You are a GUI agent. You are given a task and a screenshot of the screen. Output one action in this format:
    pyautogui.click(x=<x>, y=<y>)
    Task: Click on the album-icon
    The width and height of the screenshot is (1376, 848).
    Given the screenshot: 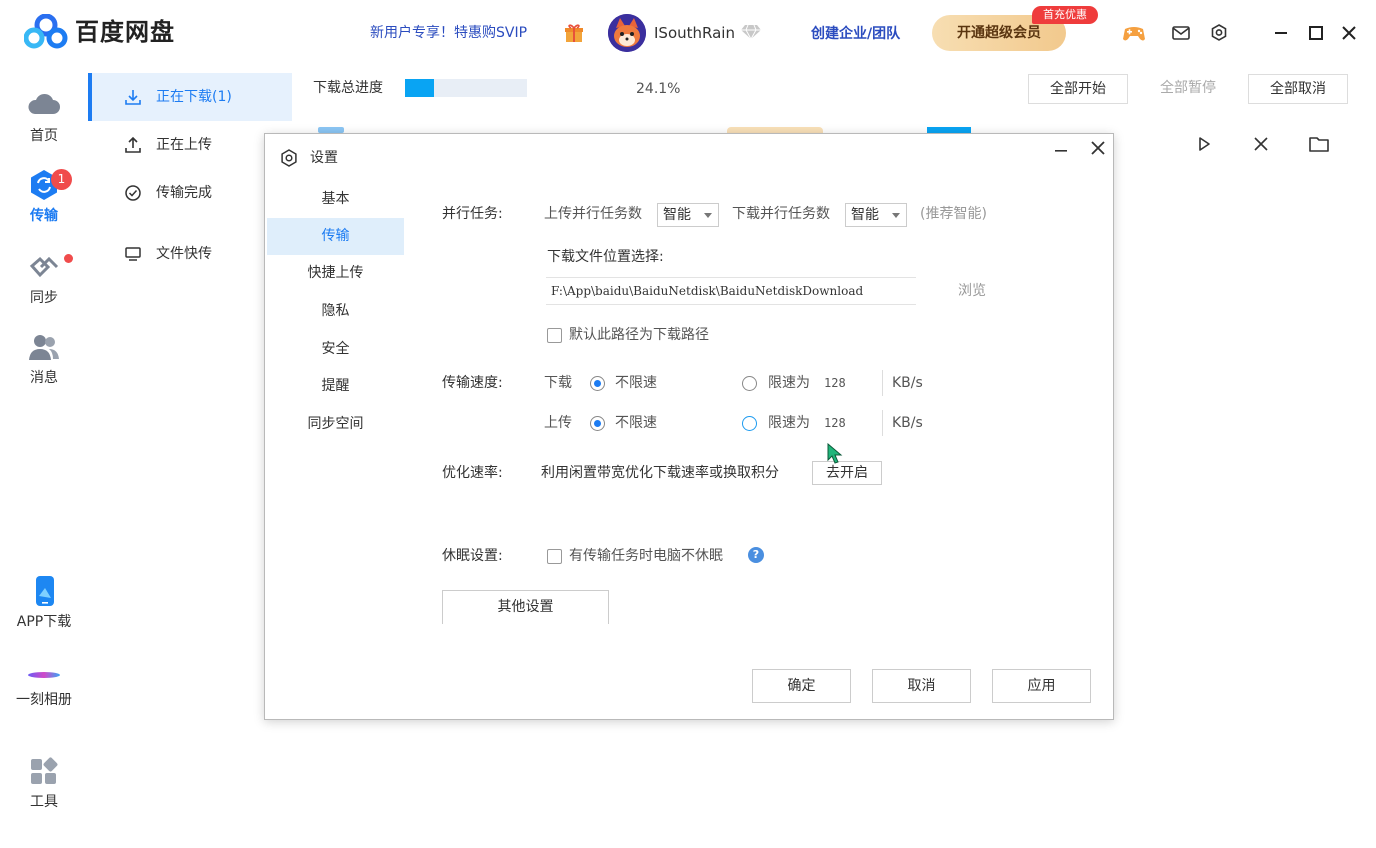 What is the action you would take?
    pyautogui.click(x=44, y=673)
    